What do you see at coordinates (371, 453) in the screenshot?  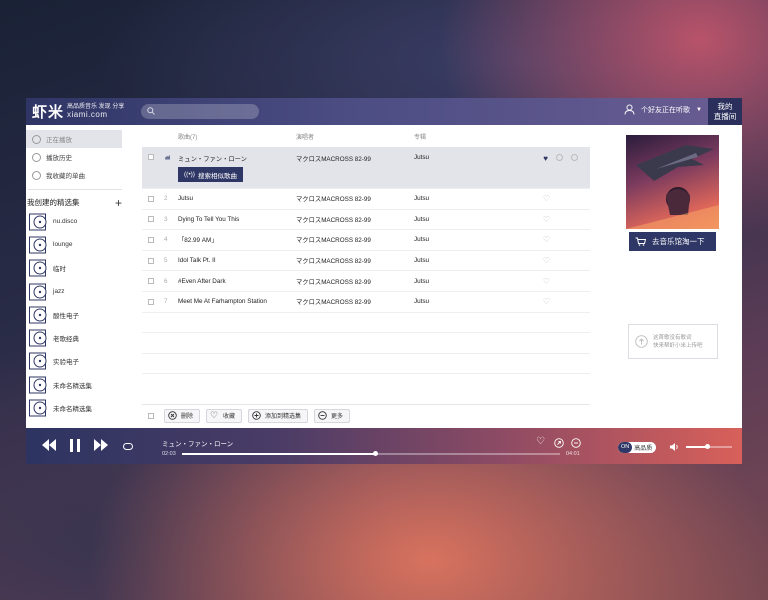 I see `progress-bar` at bounding box center [371, 453].